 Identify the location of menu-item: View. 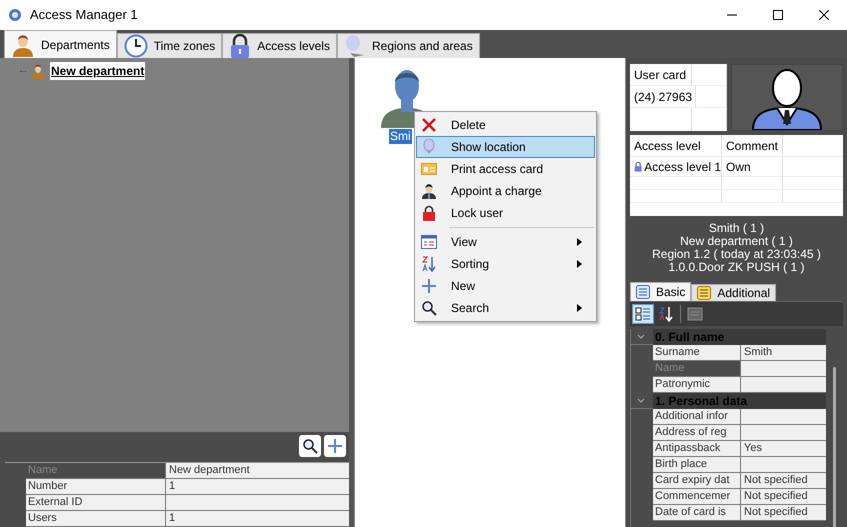
(505, 242).